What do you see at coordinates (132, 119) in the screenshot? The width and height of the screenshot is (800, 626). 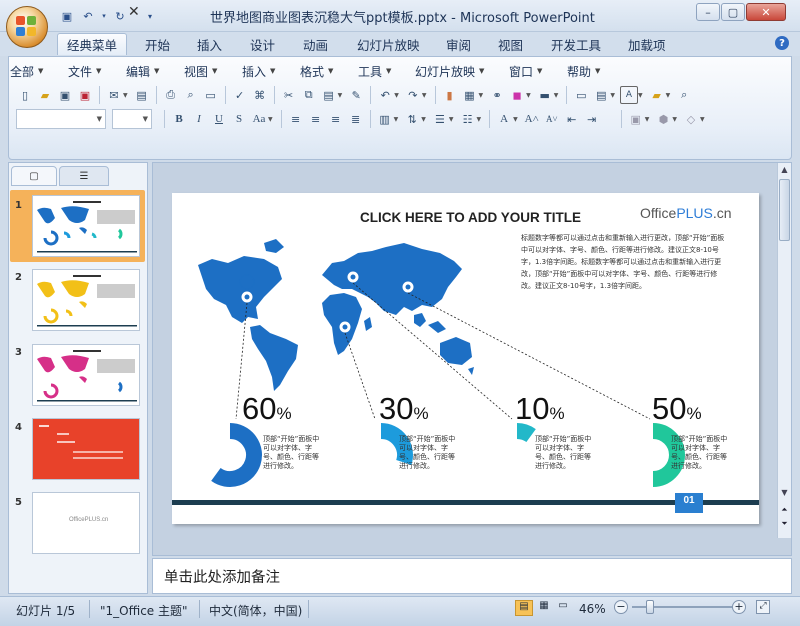 I see `font-size-combo: ▼` at bounding box center [132, 119].